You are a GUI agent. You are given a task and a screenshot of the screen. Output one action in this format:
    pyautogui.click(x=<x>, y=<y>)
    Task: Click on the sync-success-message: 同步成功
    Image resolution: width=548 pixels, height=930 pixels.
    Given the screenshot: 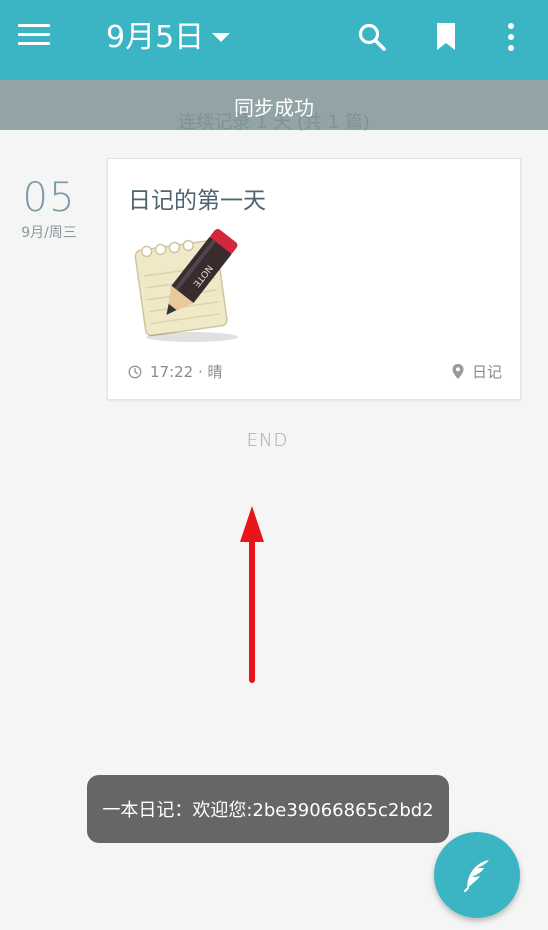 What is the action you would take?
    pyautogui.click(x=274, y=108)
    